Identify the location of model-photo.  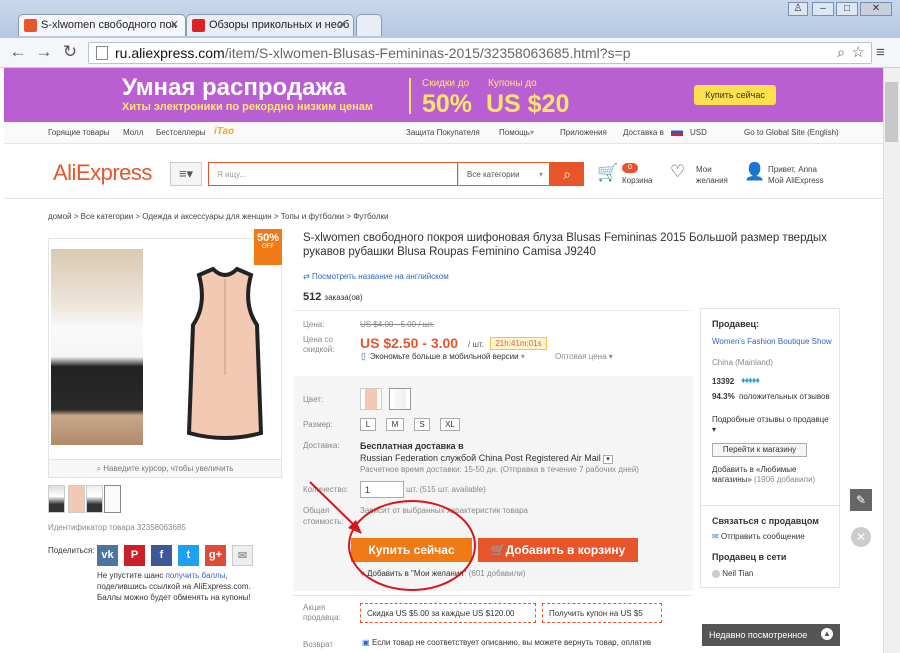
(97, 347).